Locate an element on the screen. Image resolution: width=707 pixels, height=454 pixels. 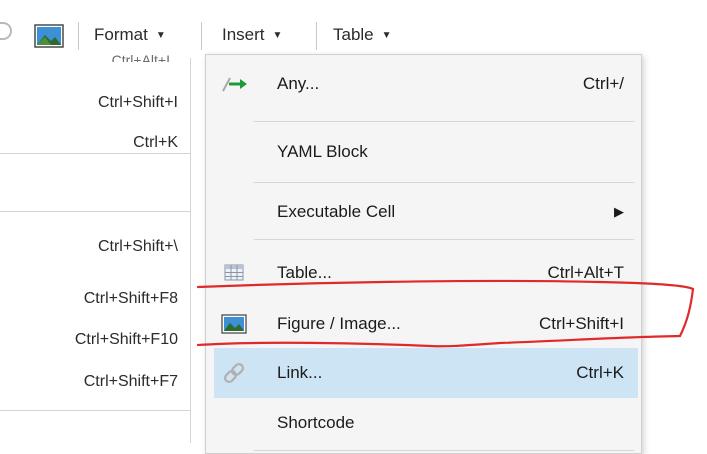
format-menu-label: Format is located at coordinates (121, 34).